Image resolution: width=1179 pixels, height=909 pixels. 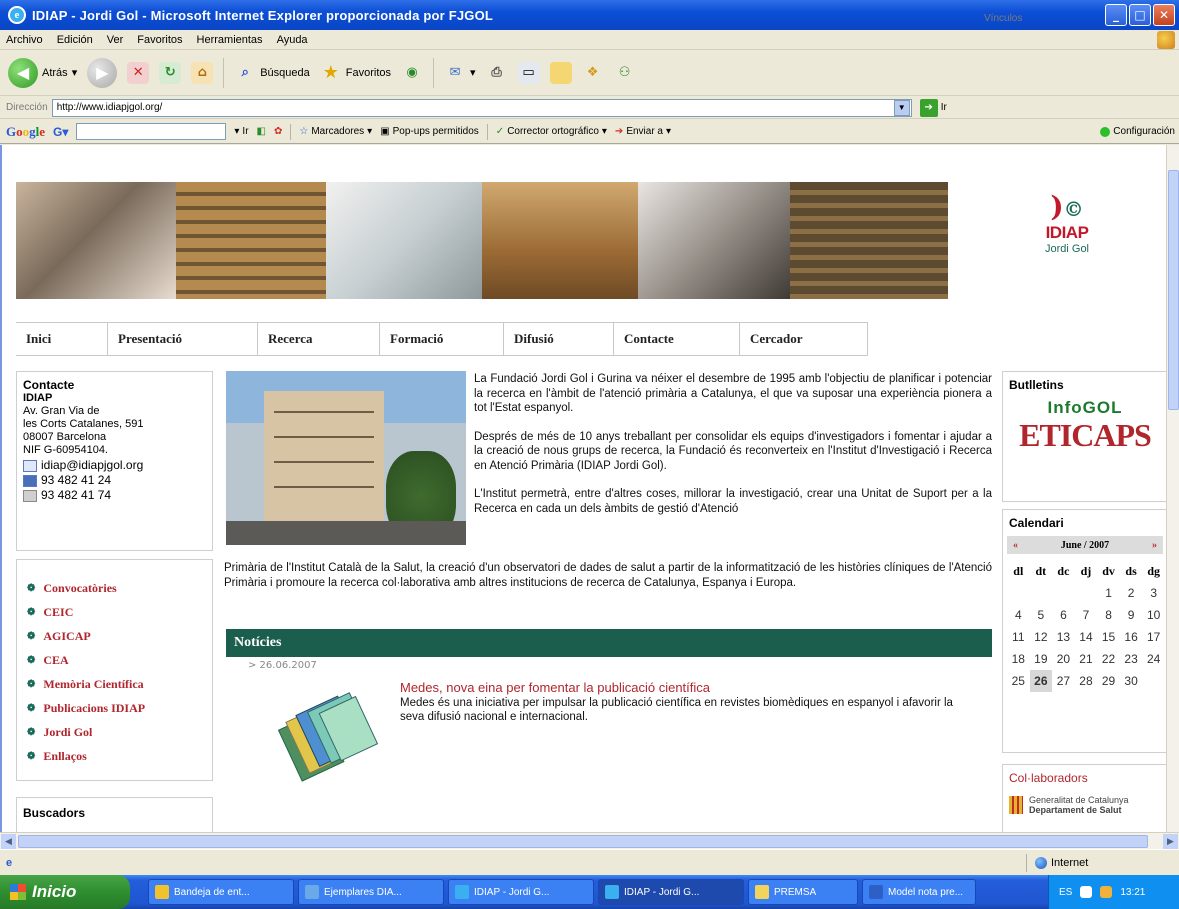 What do you see at coordinates (1153, 615) in the screenshot?
I see `calendar-day: 10` at bounding box center [1153, 615].